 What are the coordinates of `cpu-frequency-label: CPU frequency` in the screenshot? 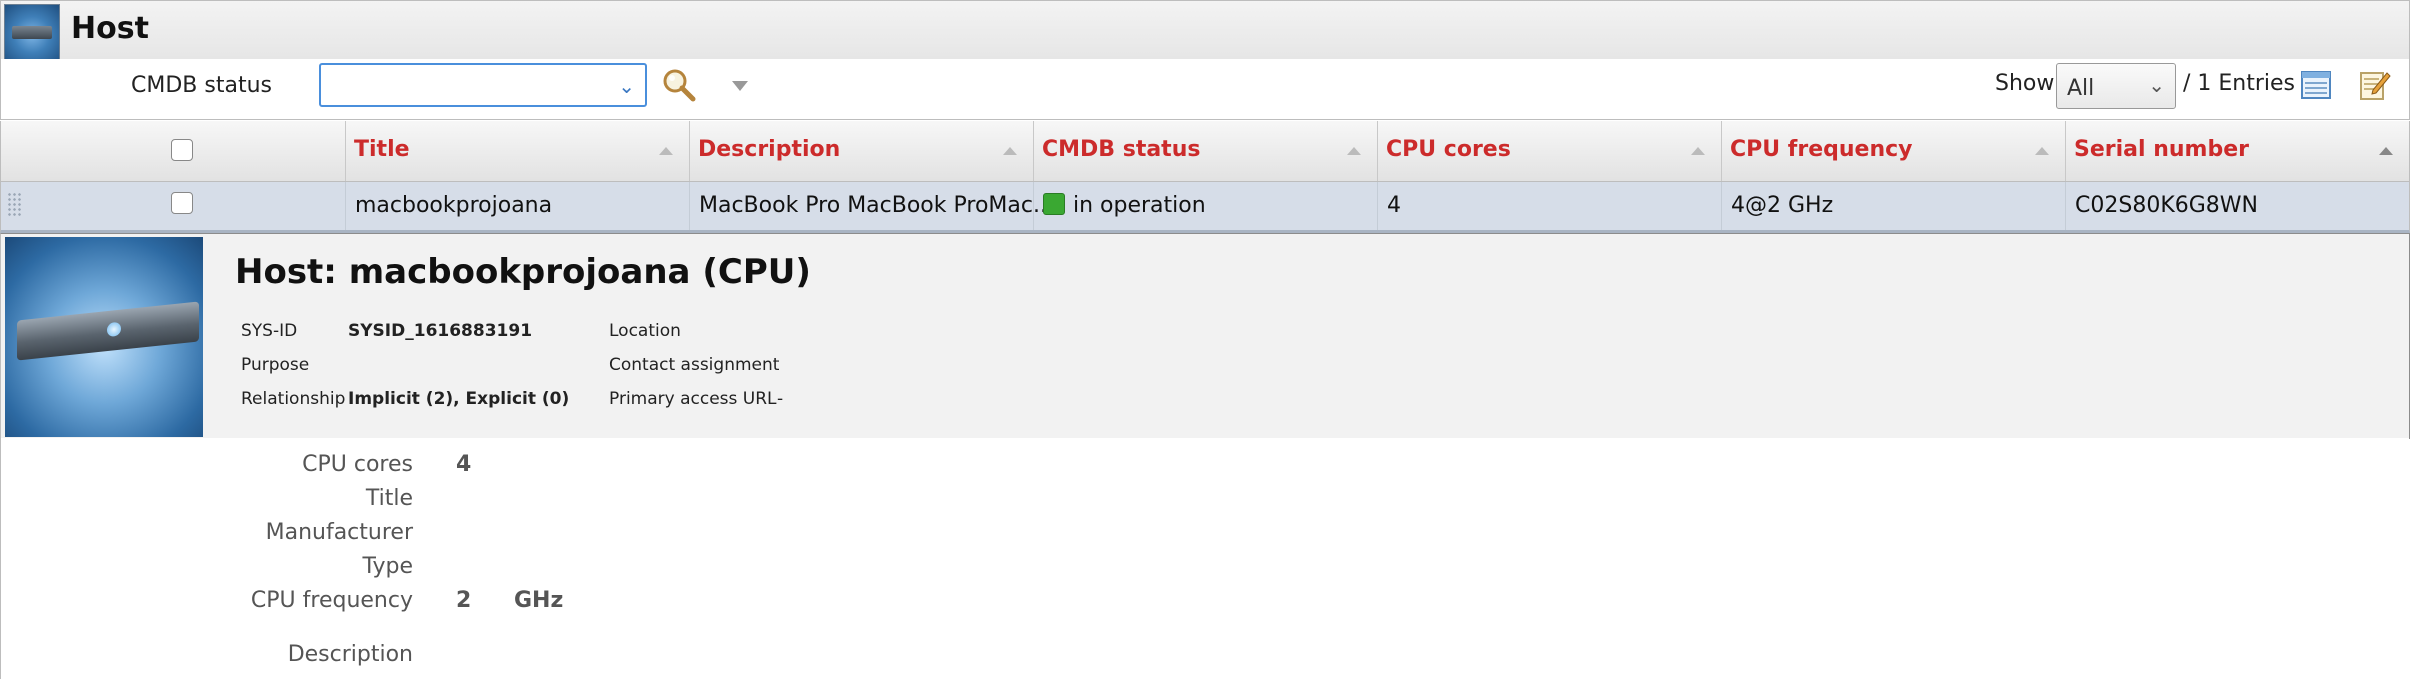 It's located at (331, 600).